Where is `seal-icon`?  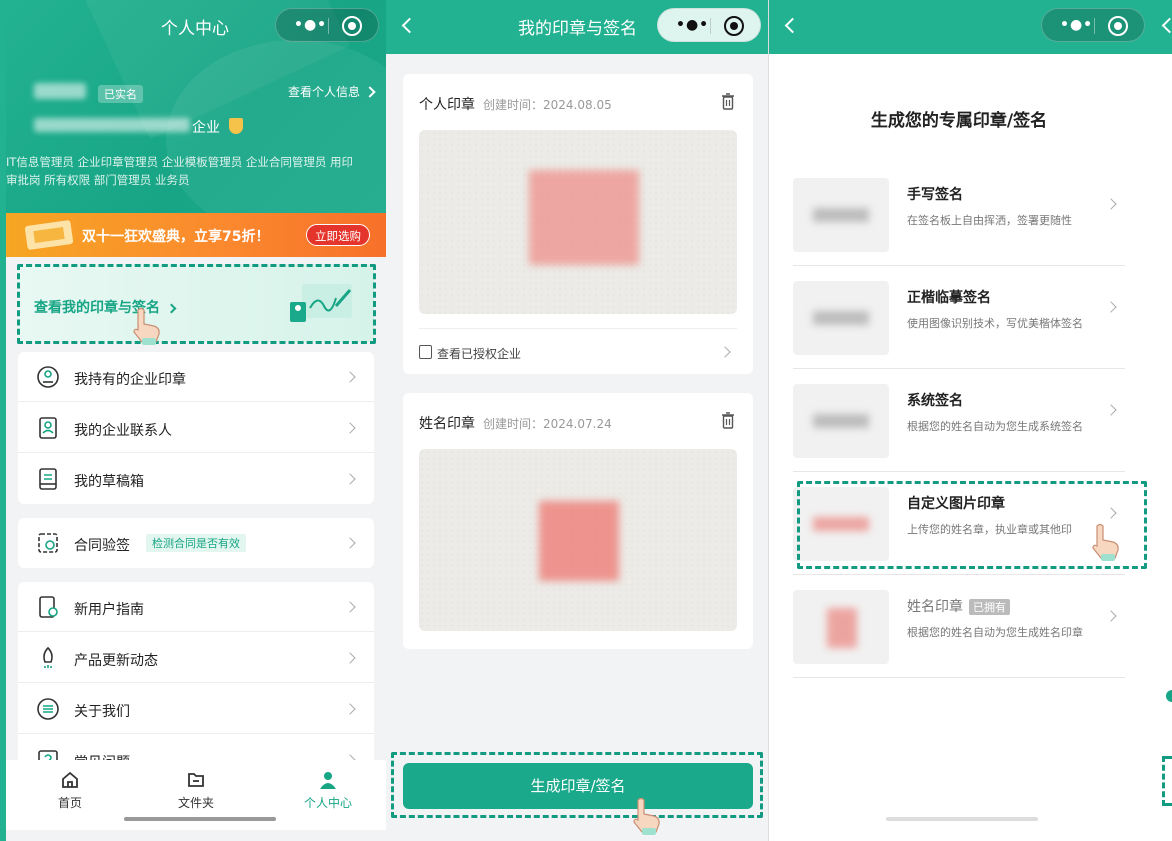 seal-icon is located at coordinates (48, 377).